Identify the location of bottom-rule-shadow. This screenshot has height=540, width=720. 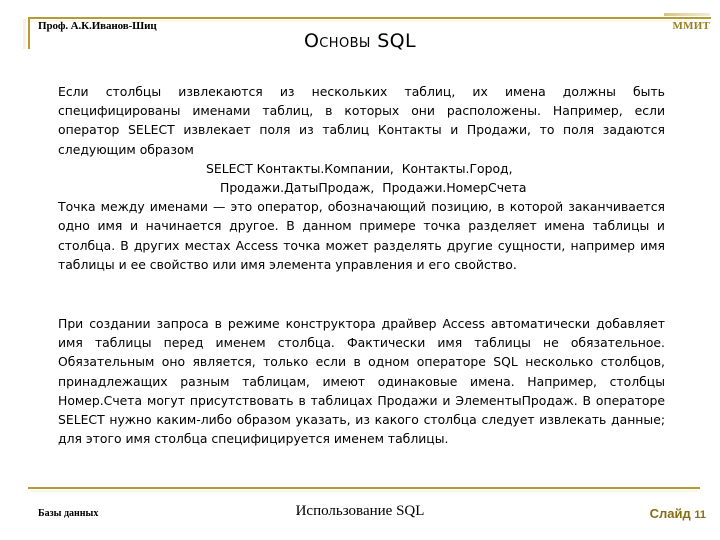
(364, 491).